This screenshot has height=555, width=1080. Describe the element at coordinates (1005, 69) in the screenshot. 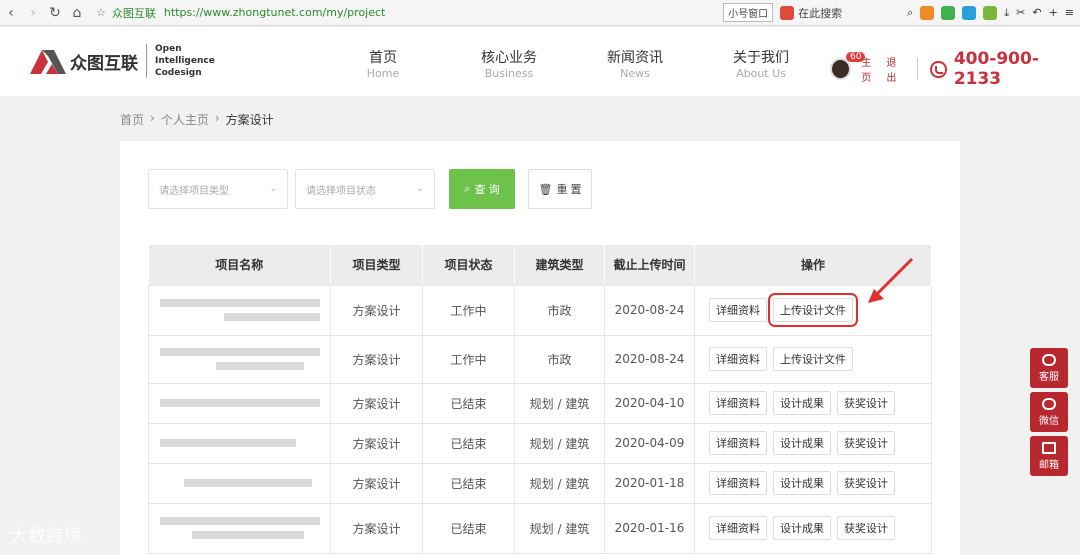

I see `phone-contact: 400-900-2133` at that location.